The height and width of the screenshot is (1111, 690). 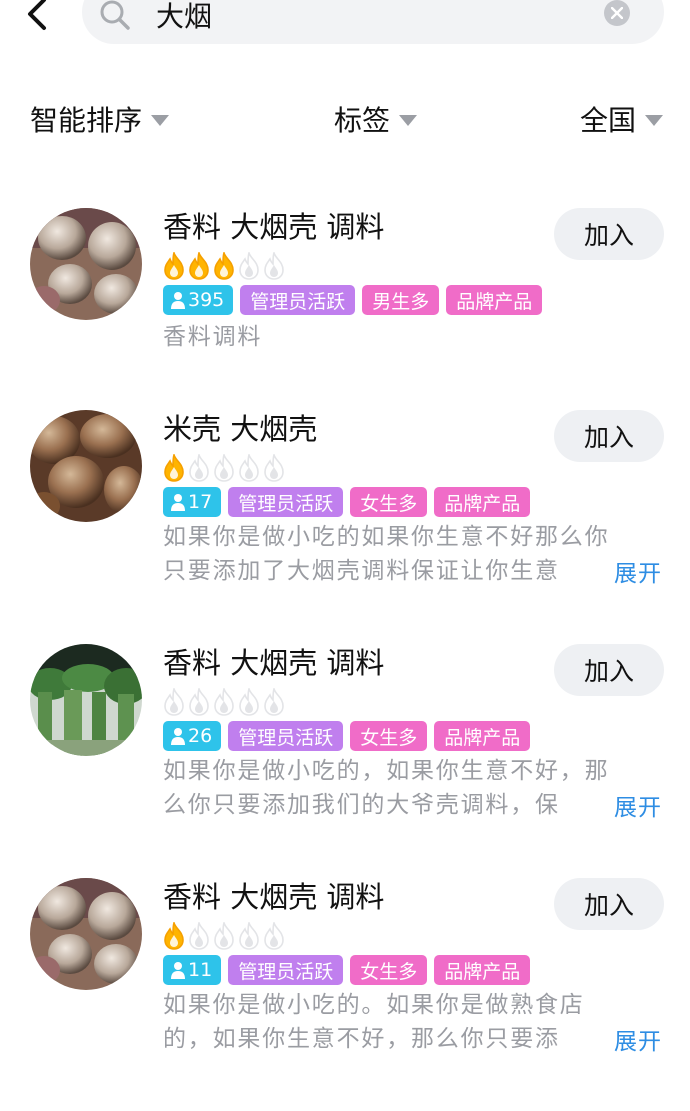 What do you see at coordinates (200, 502) in the screenshot?
I see `member-count: 17` at bounding box center [200, 502].